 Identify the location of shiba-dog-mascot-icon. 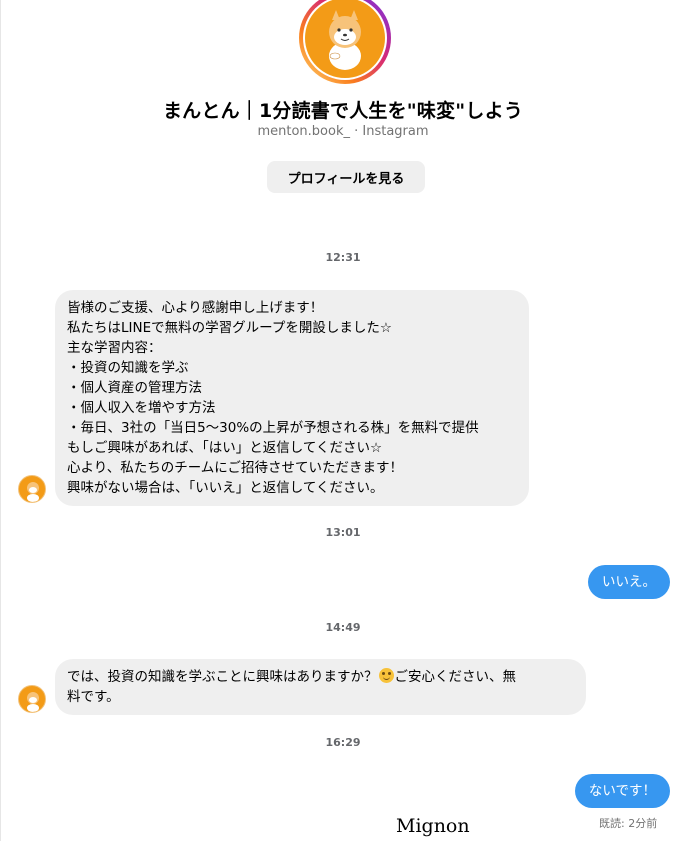
(345, 39).